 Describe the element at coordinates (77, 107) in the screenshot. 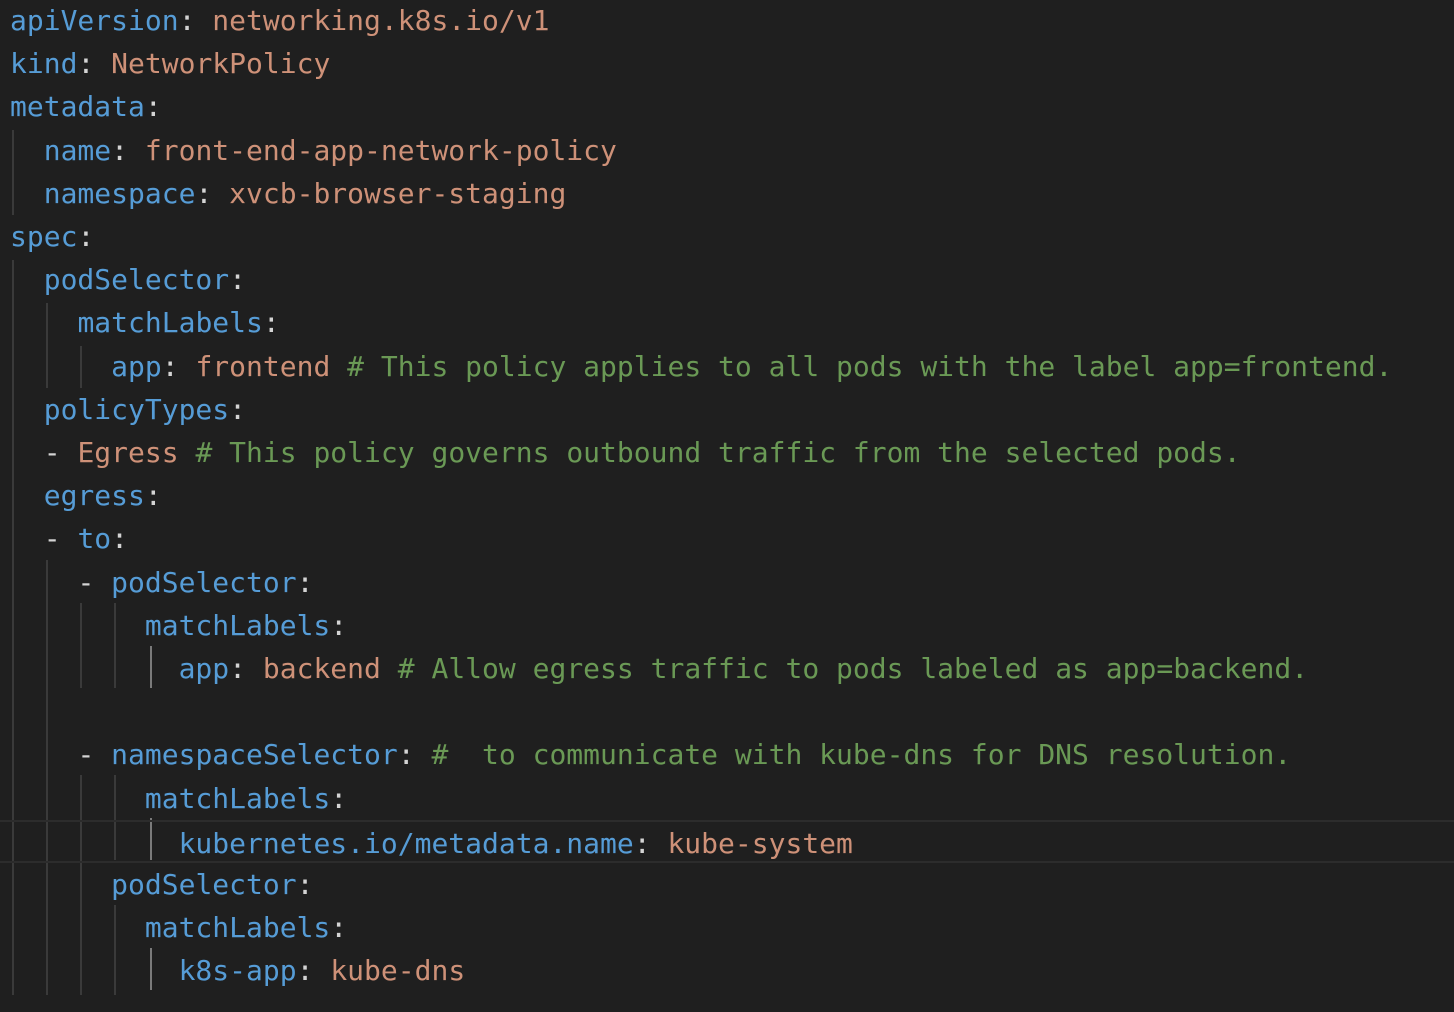

I see `yaml-key: metadata` at that location.